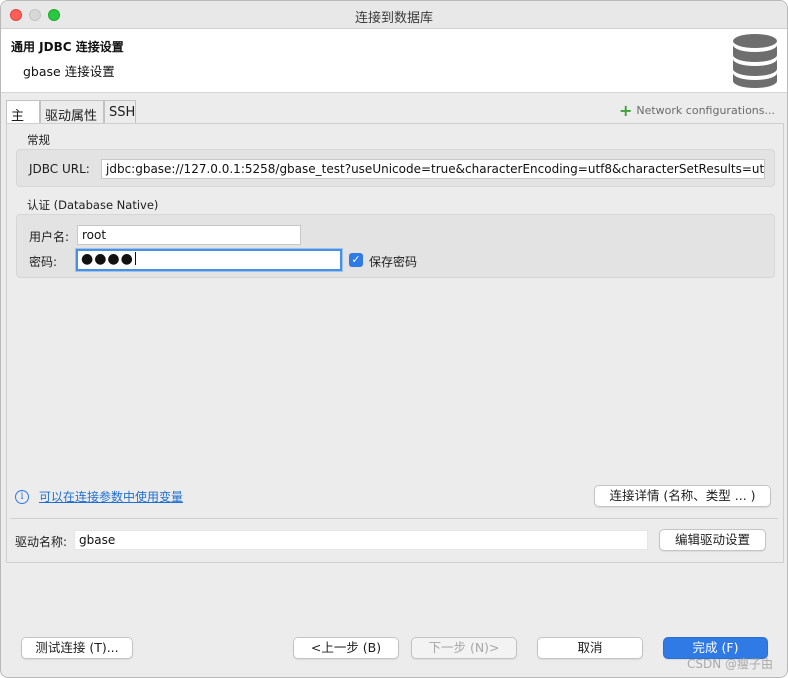  I want to click on tab-main: 主要, so click(23, 121).